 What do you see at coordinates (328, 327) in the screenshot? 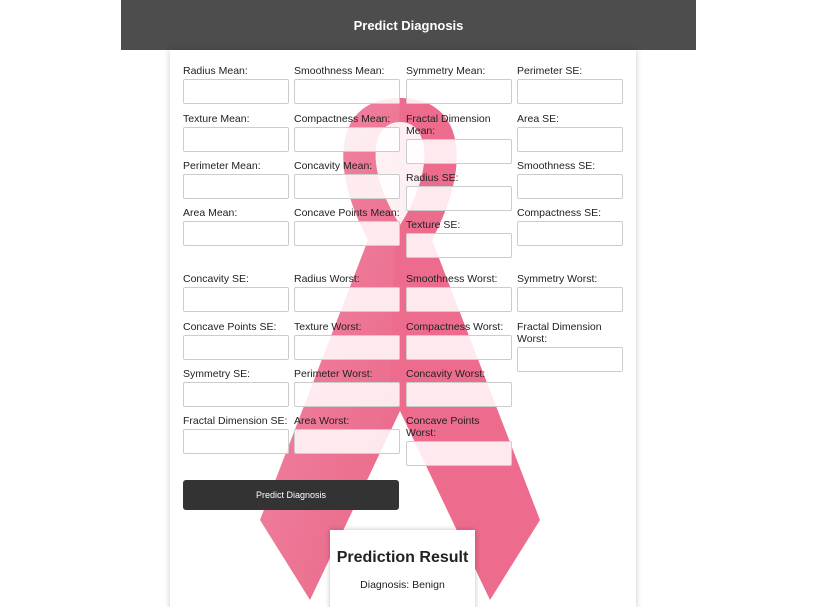
I see `field-label: Texture Worst:` at bounding box center [328, 327].